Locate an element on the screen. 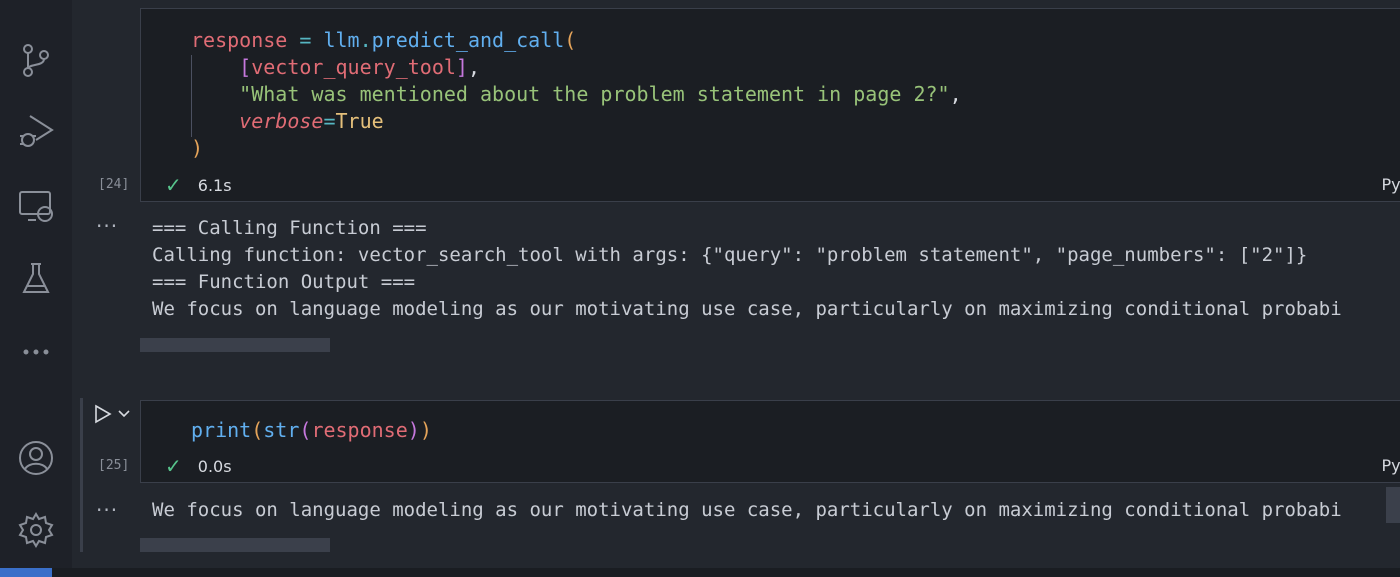 This screenshot has height=577, width=1400. remote-indicator is located at coordinates (26, 572).